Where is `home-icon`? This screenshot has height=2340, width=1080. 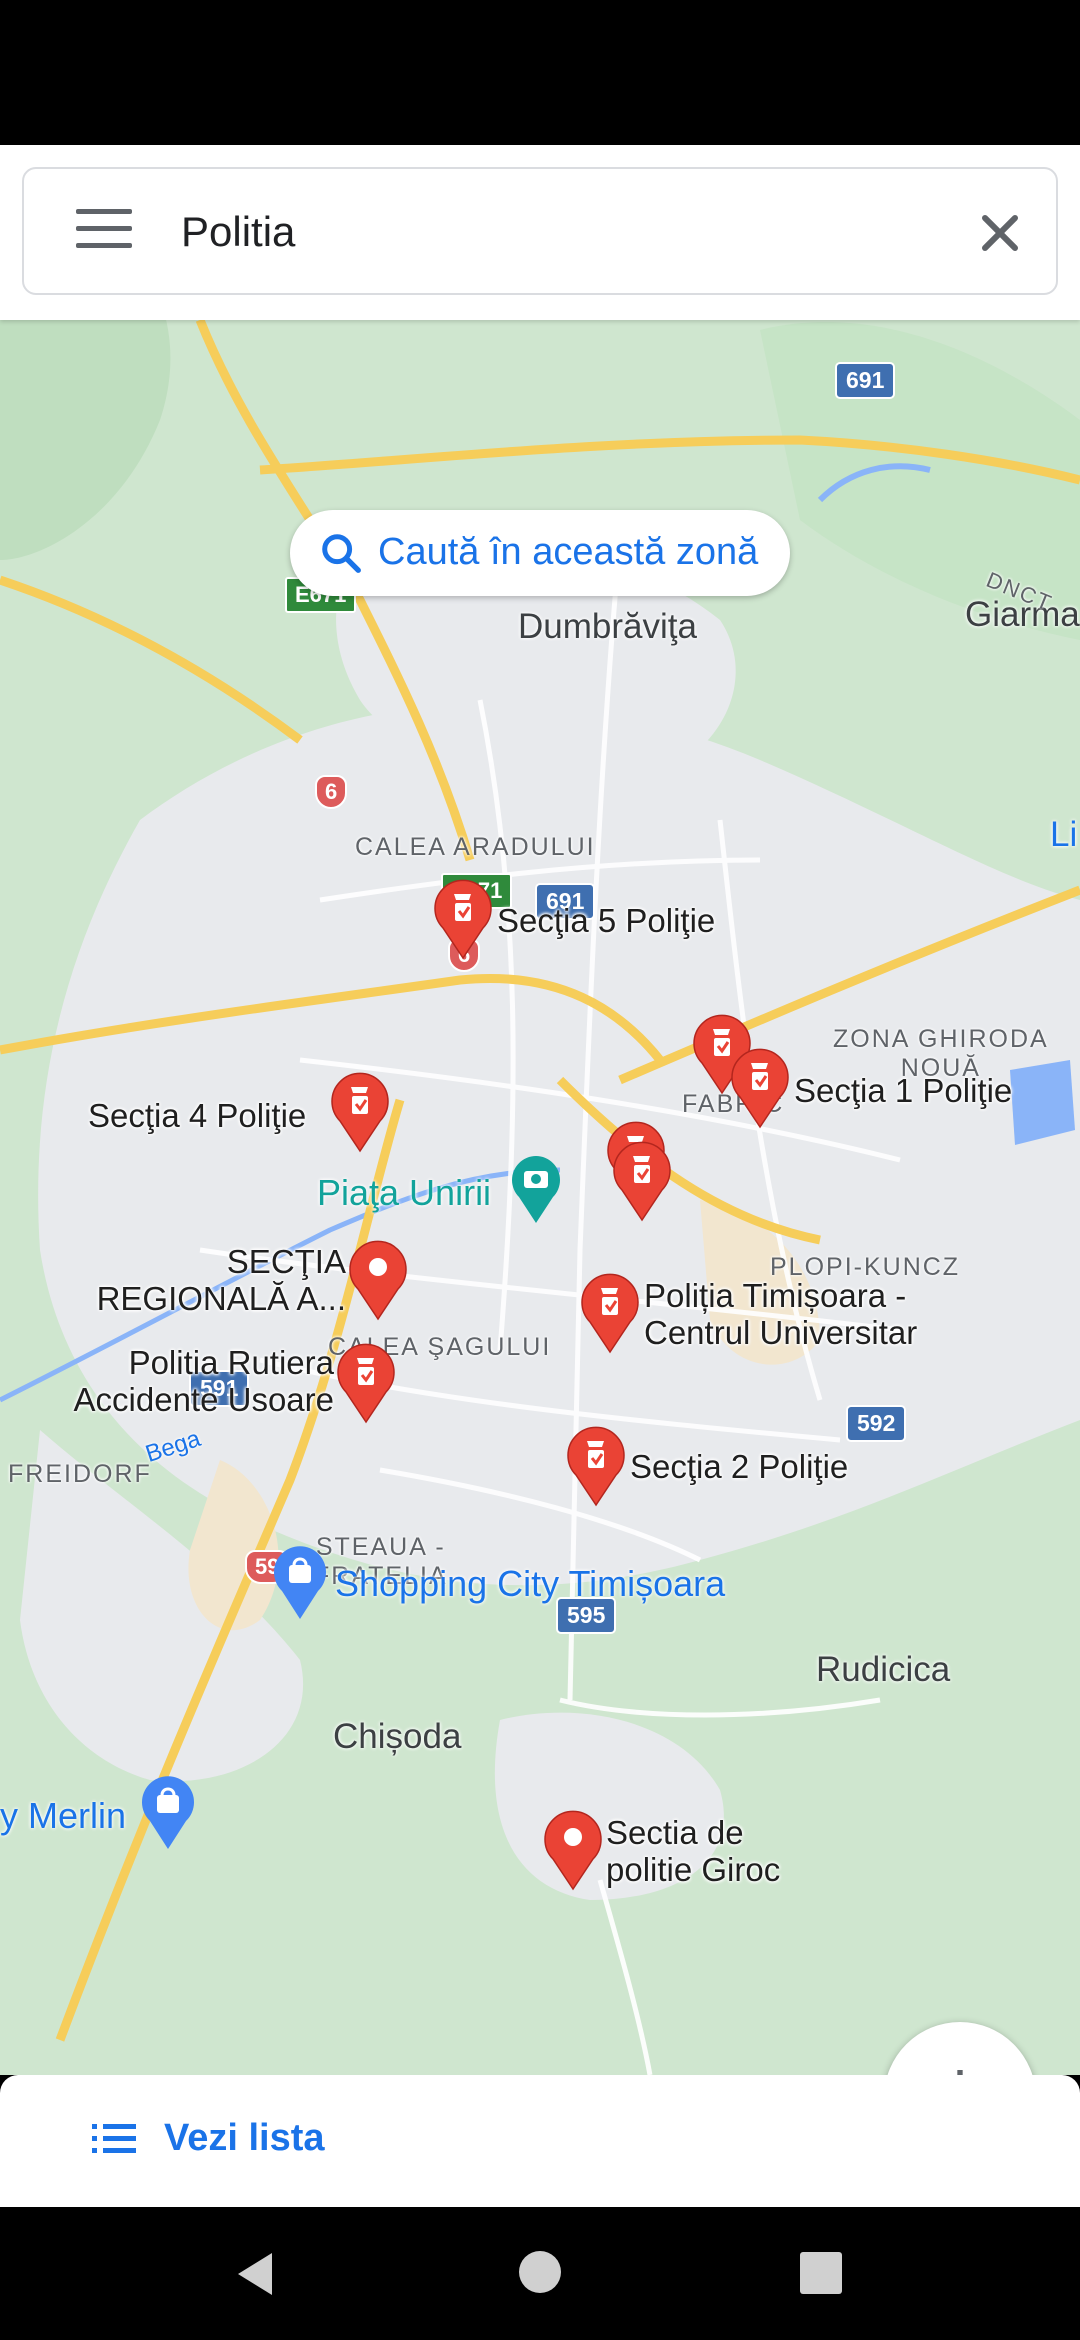
home-icon is located at coordinates (540, 2272).